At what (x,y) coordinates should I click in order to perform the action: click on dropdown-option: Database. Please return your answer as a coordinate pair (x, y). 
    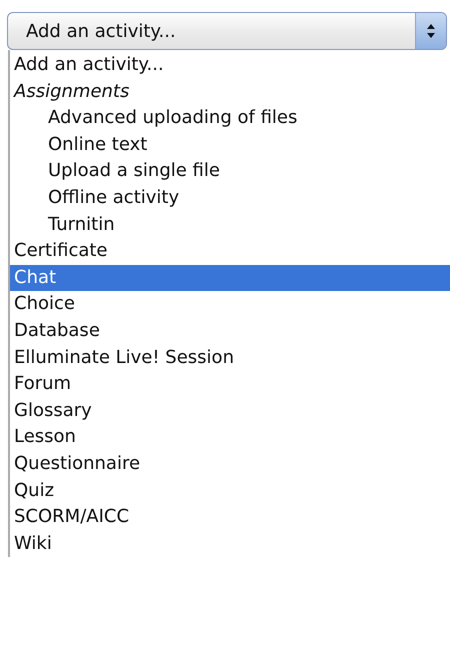
    Looking at the image, I should click on (230, 331).